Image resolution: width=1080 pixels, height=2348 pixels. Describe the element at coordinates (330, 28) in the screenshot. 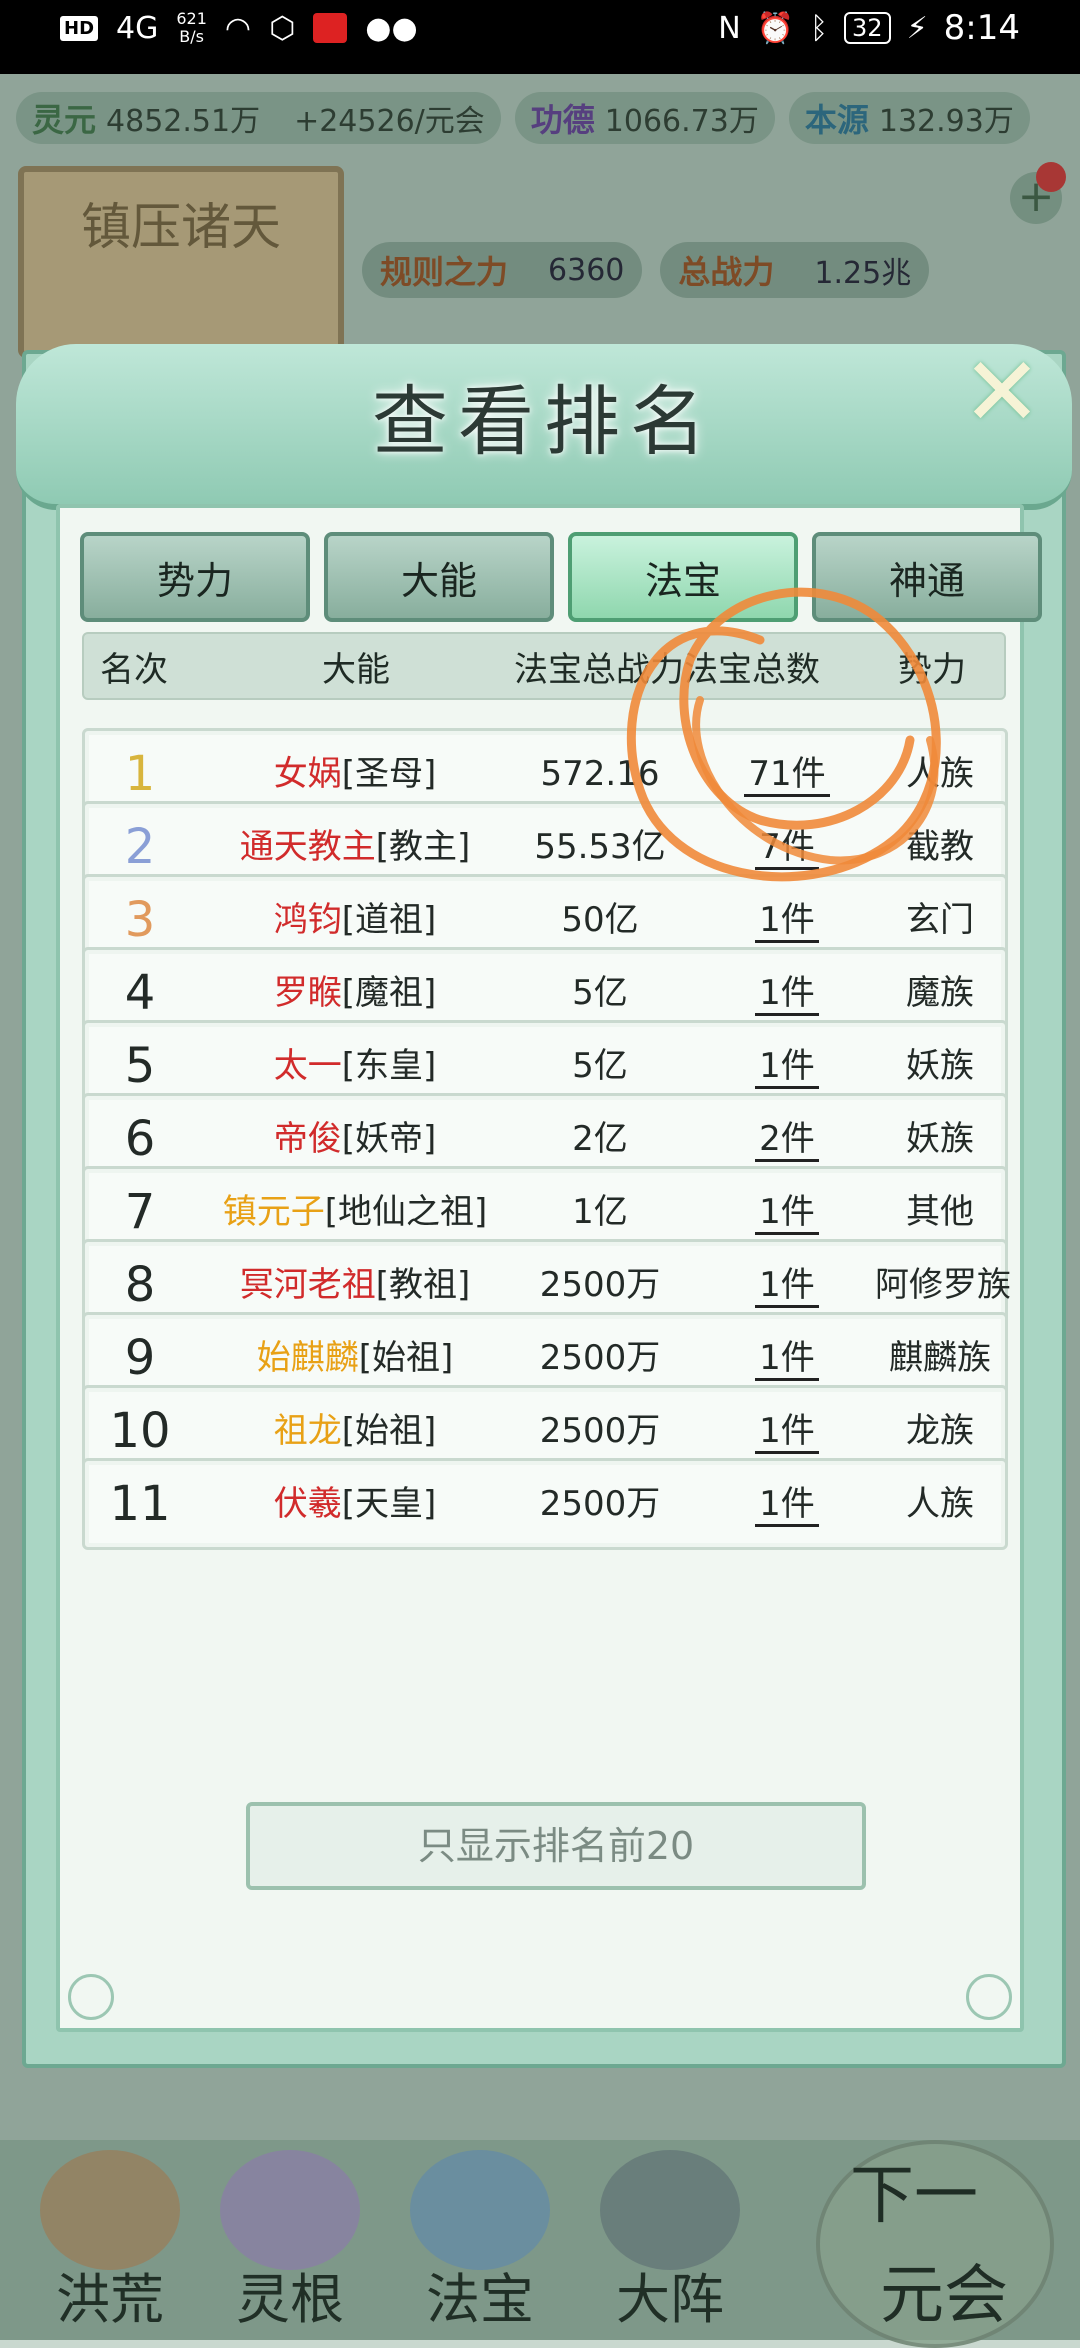

I see `app-red-icon` at that location.